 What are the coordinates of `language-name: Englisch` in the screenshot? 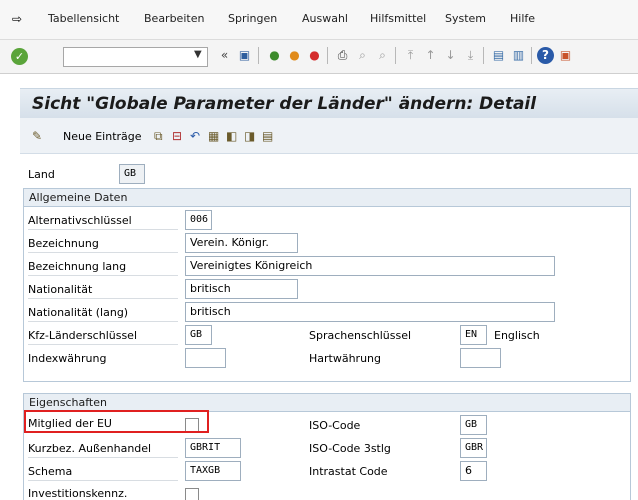 It's located at (517, 335).